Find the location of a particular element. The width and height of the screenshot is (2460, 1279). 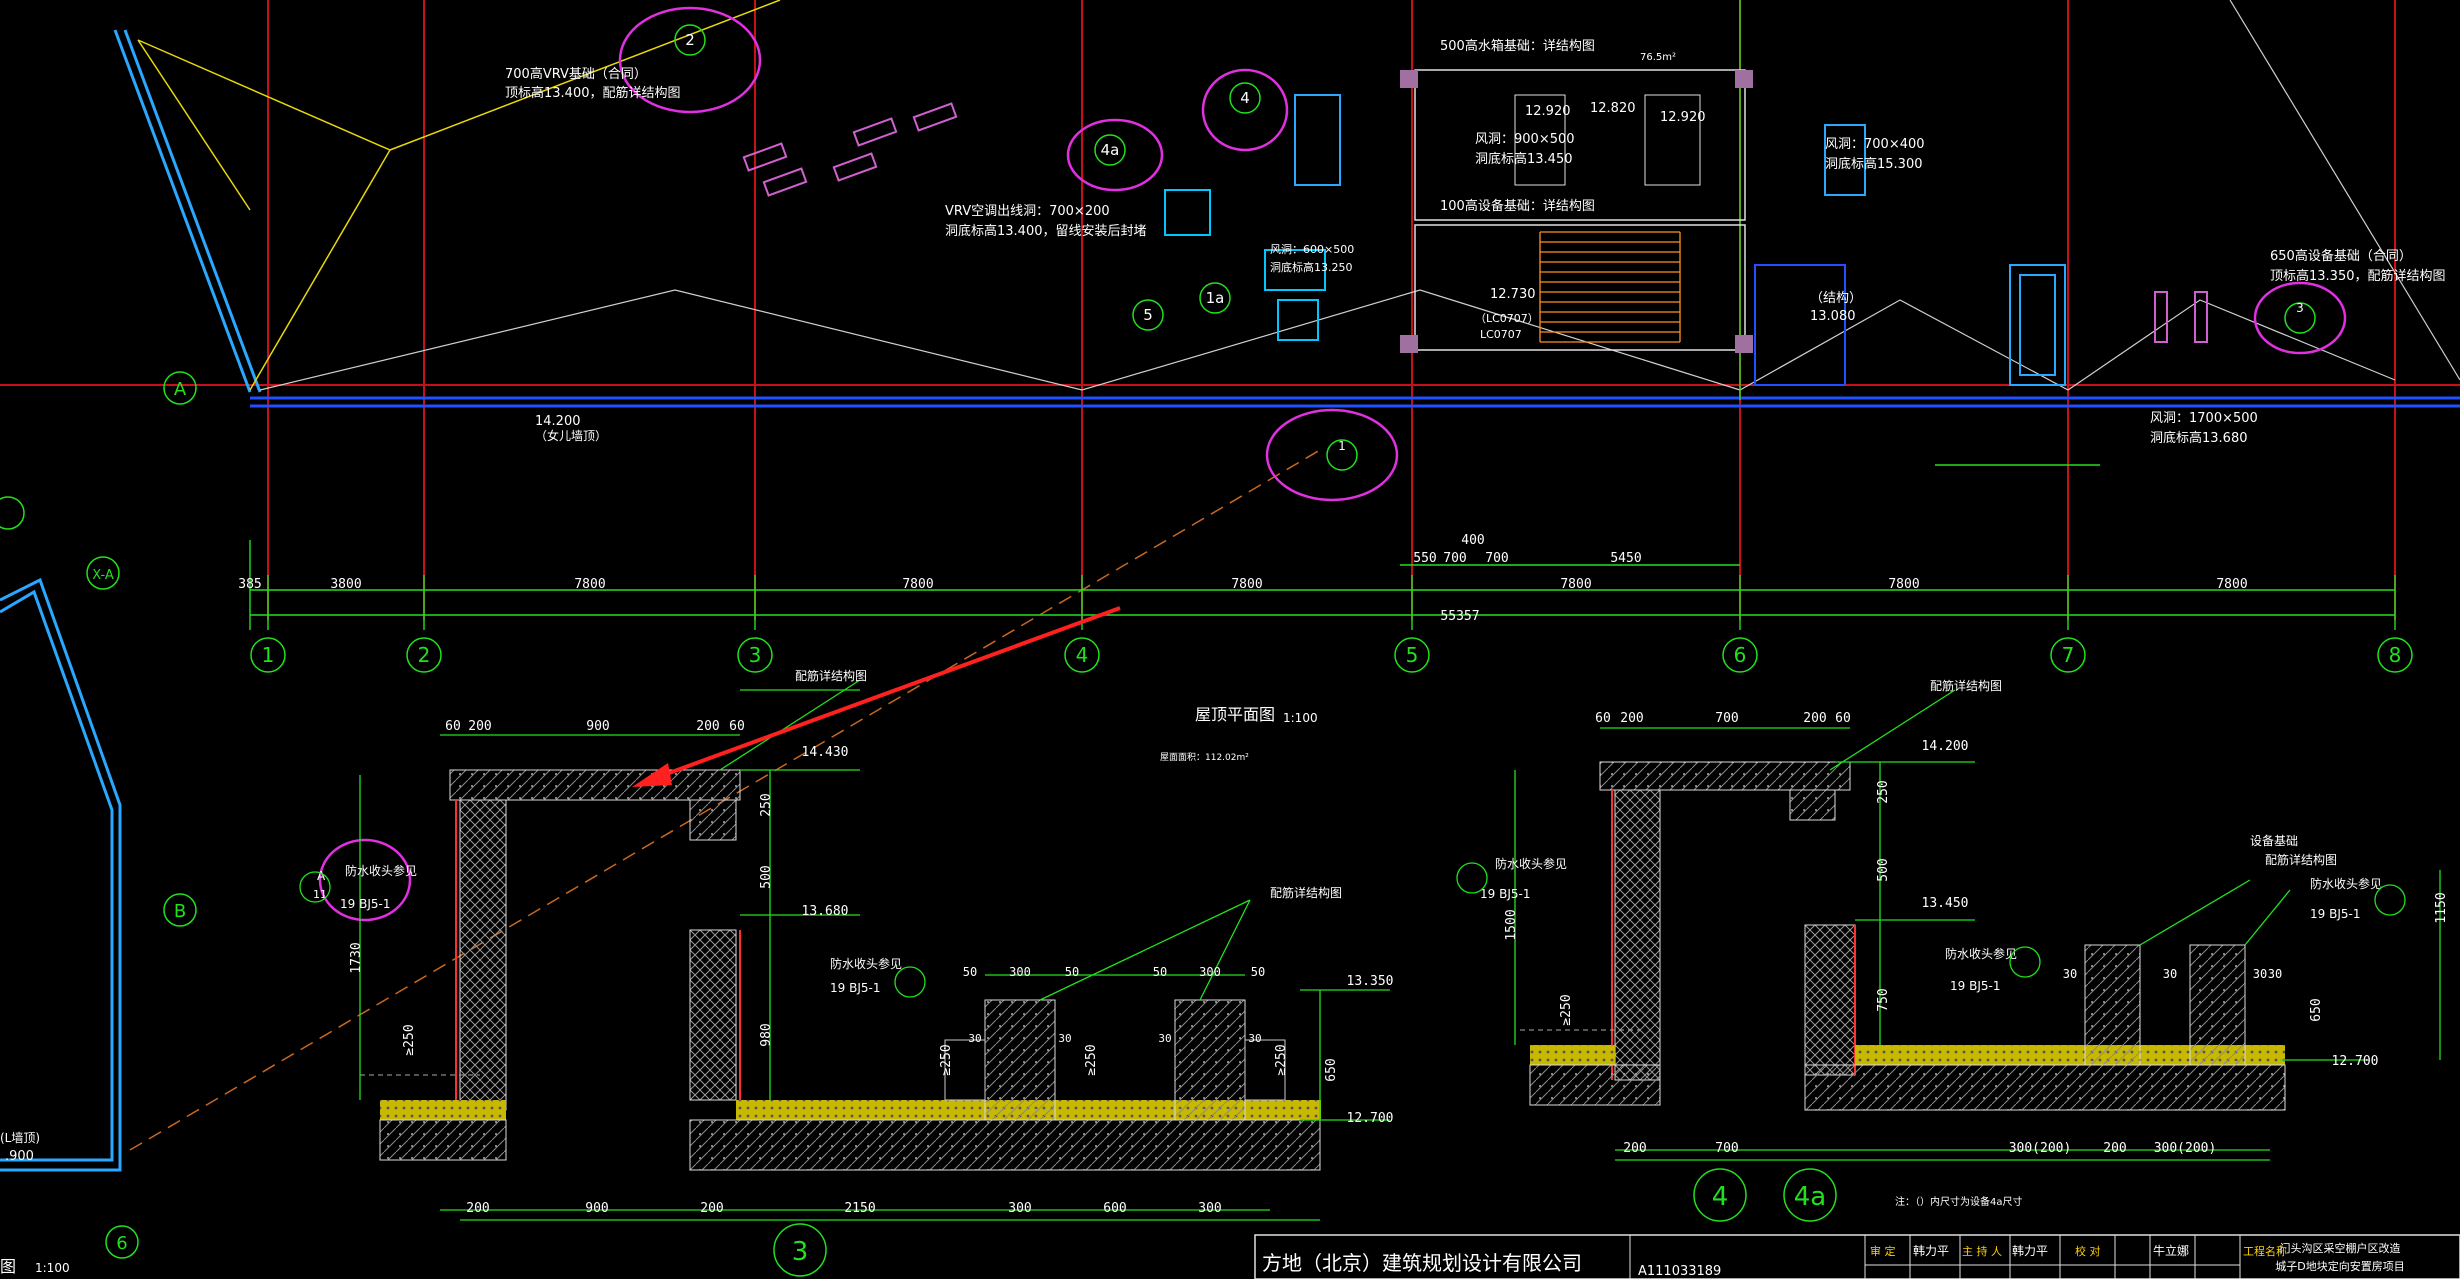

upper-dim-700a: 700 is located at coordinates (1454, 558).